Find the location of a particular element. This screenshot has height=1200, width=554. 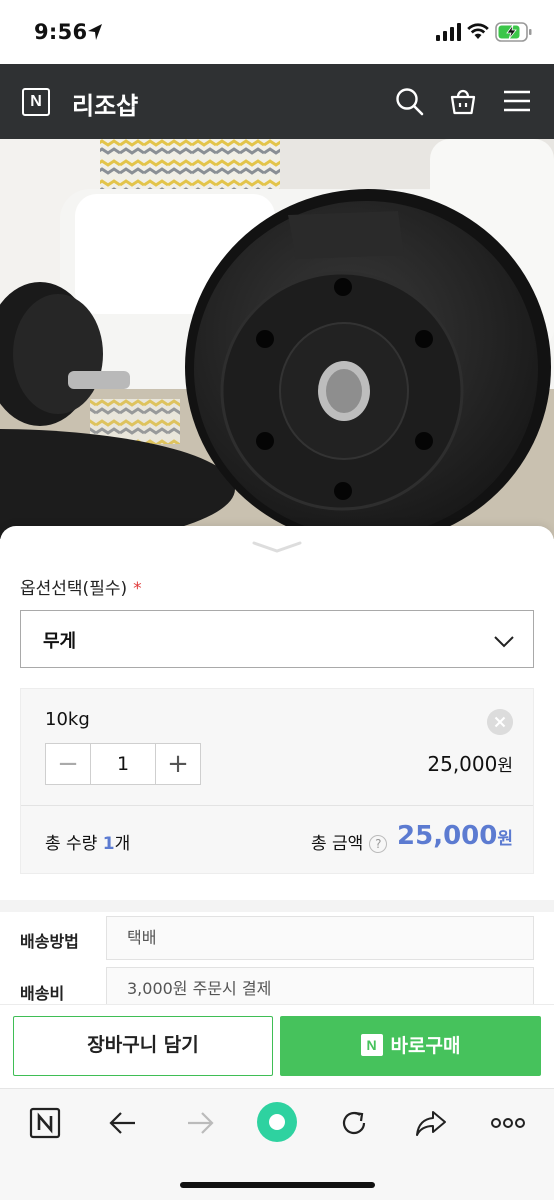

option-label-text: 옵션선택(필수) is located at coordinates (74, 589).